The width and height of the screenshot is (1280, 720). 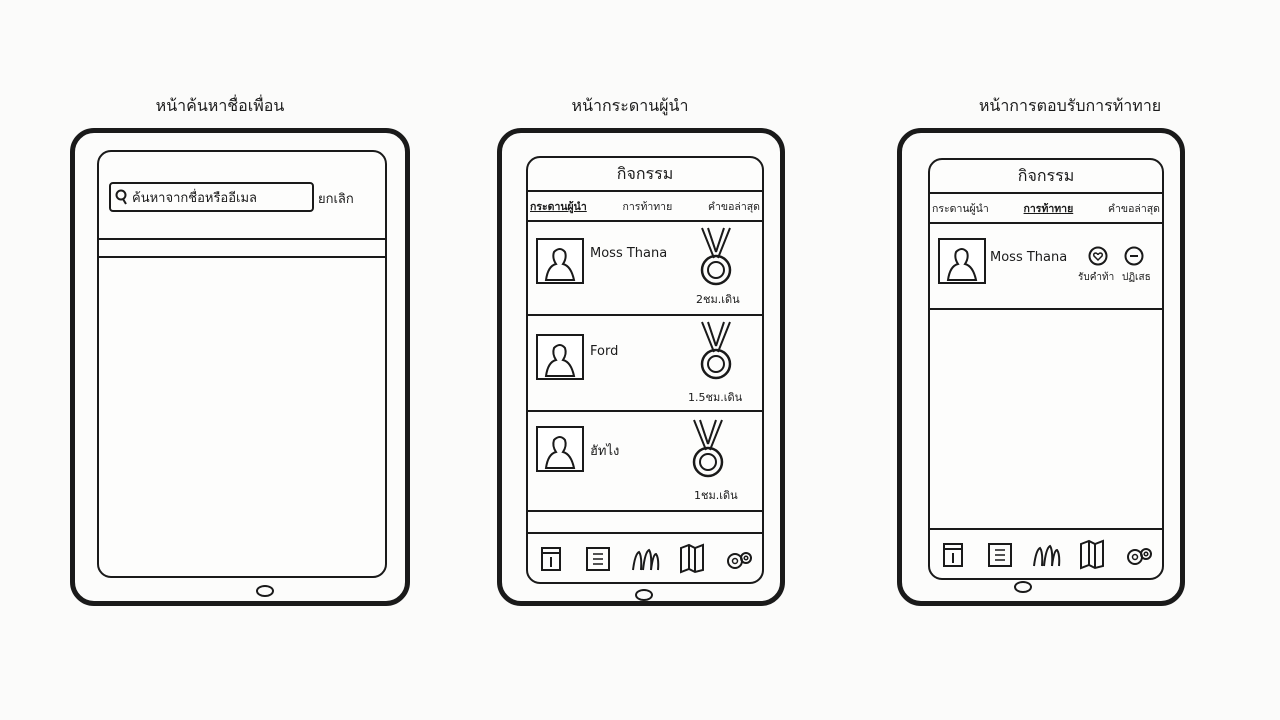 What do you see at coordinates (645, 270) in the screenshot?
I see `leaderboard-row: Moss Thana 2ชม.เดิน` at bounding box center [645, 270].